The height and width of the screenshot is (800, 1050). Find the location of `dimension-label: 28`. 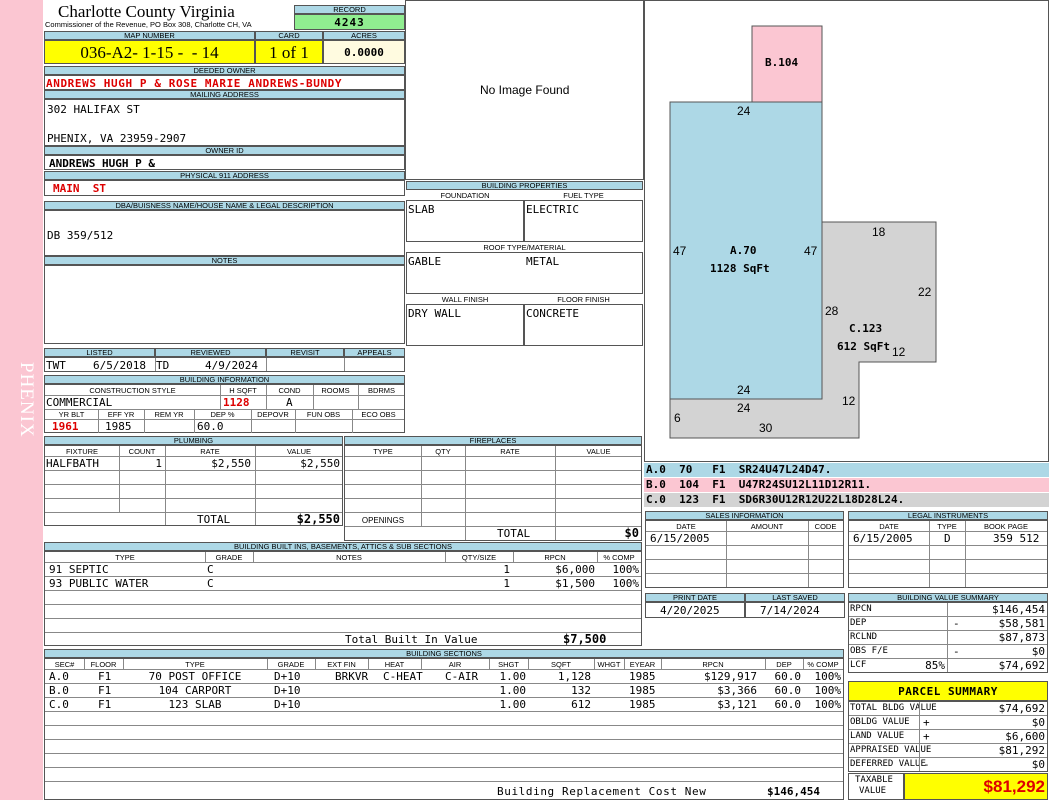

dimension-label: 28 is located at coordinates (832, 311).